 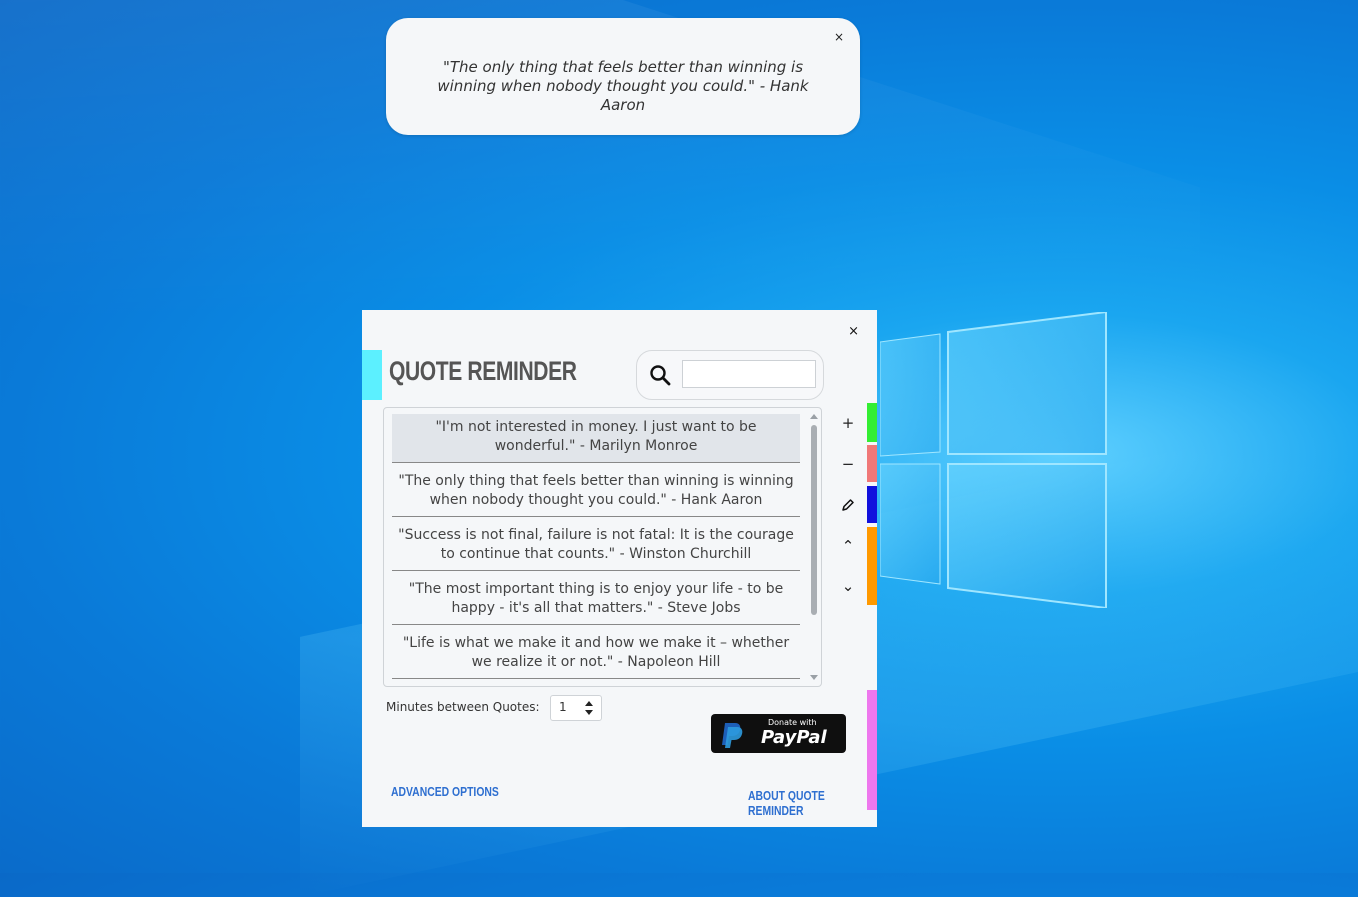 What do you see at coordinates (576, 708) in the screenshot?
I see `minutes-stepper: 1` at bounding box center [576, 708].